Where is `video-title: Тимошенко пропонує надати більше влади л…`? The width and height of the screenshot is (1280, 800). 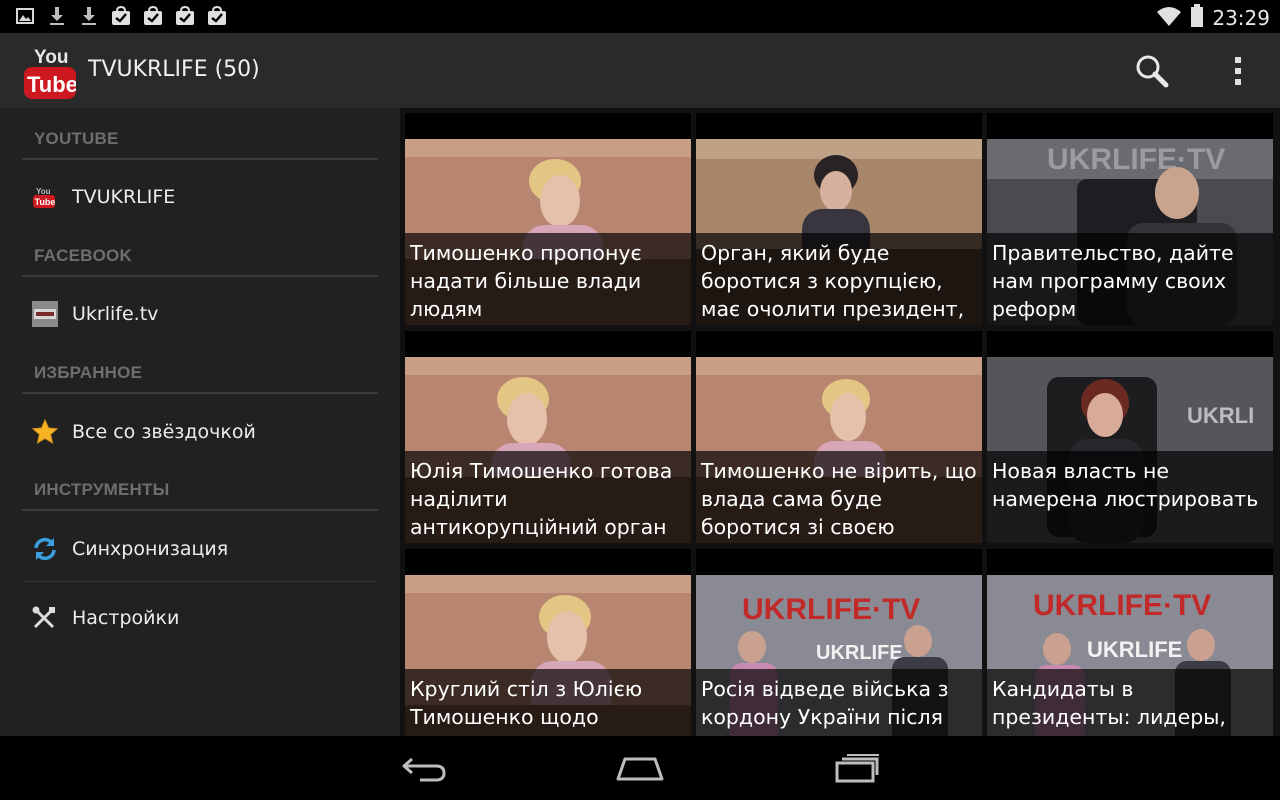 video-title: Тимошенко пропонує надати більше влади л… is located at coordinates (548, 279).